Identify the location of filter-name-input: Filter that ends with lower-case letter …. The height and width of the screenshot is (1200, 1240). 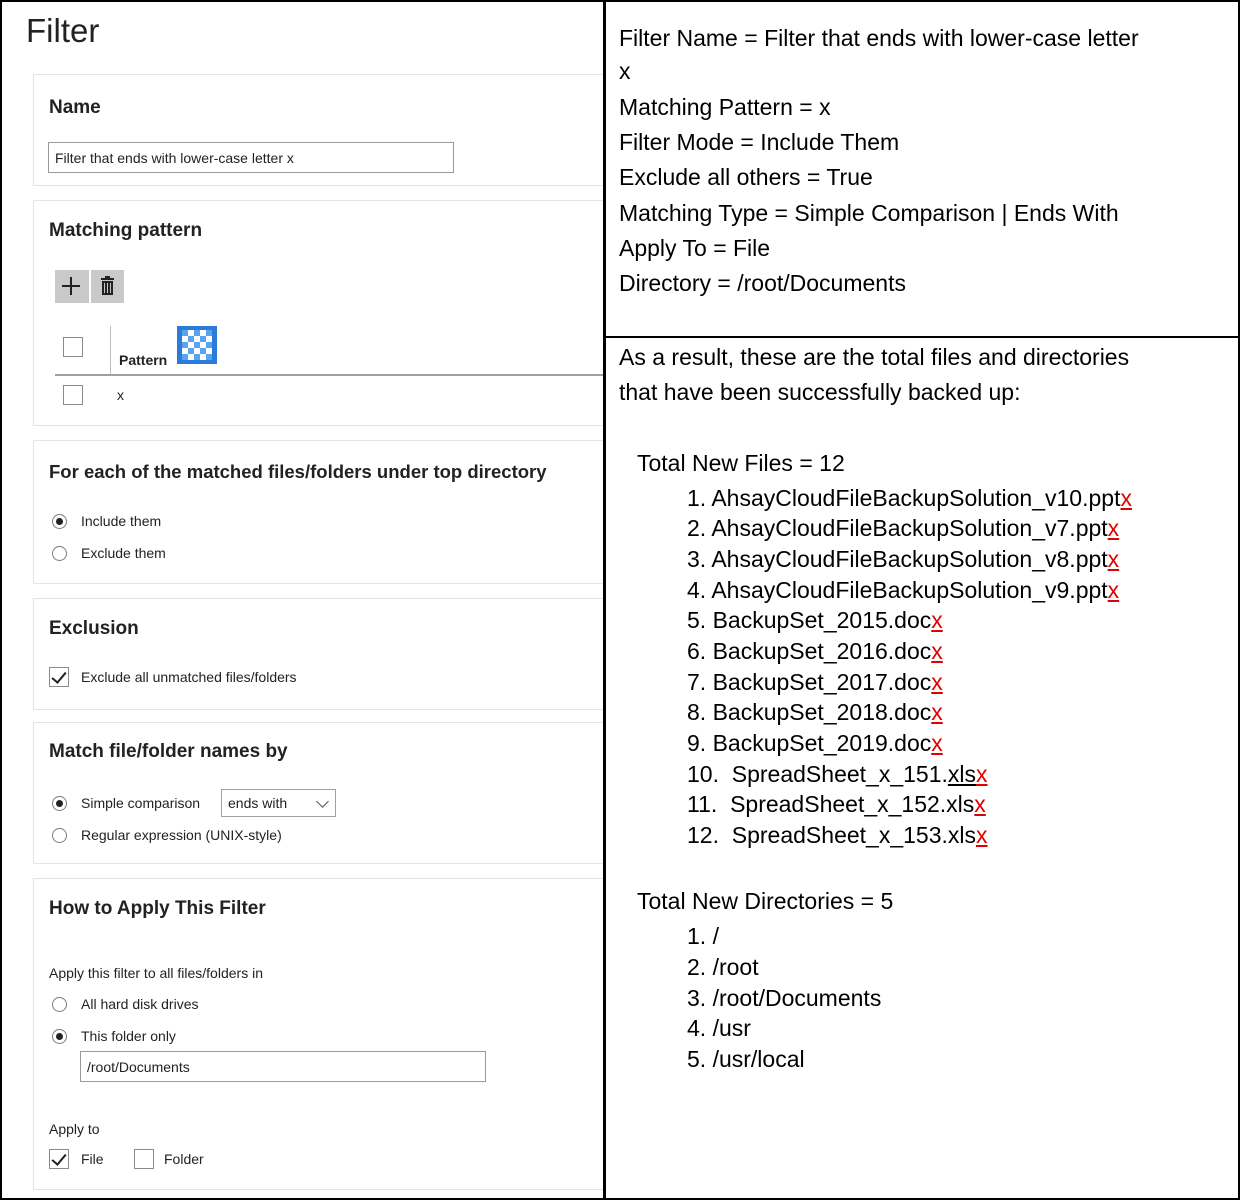
(251, 157).